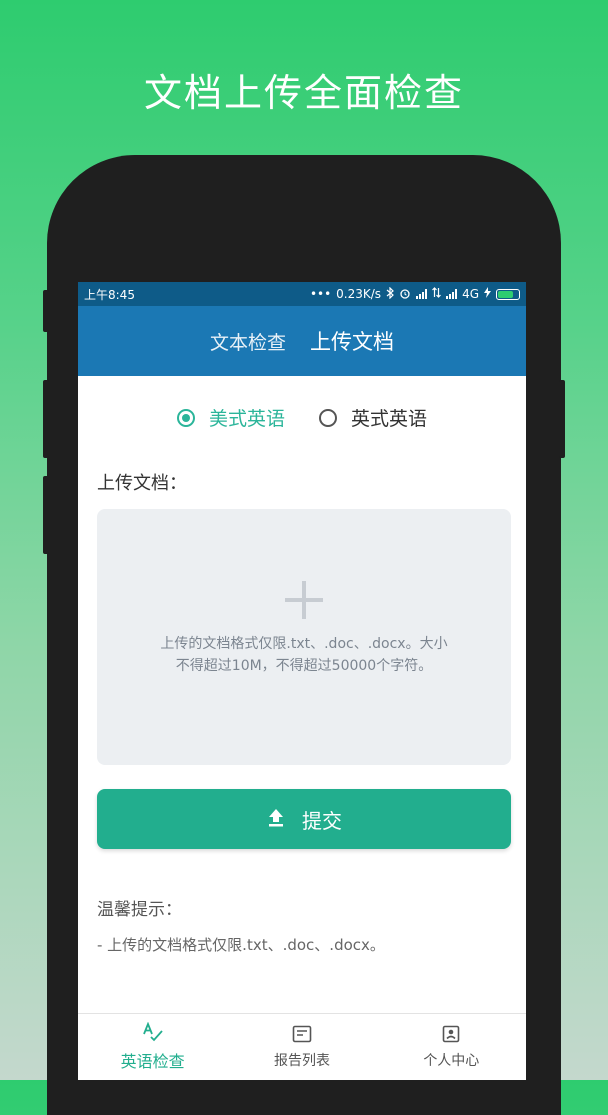 This screenshot has width=608, height=1115. Describe the element at coordinates (109, 294) in the screenshot. I see `status-time: 上午8:45` at that location.